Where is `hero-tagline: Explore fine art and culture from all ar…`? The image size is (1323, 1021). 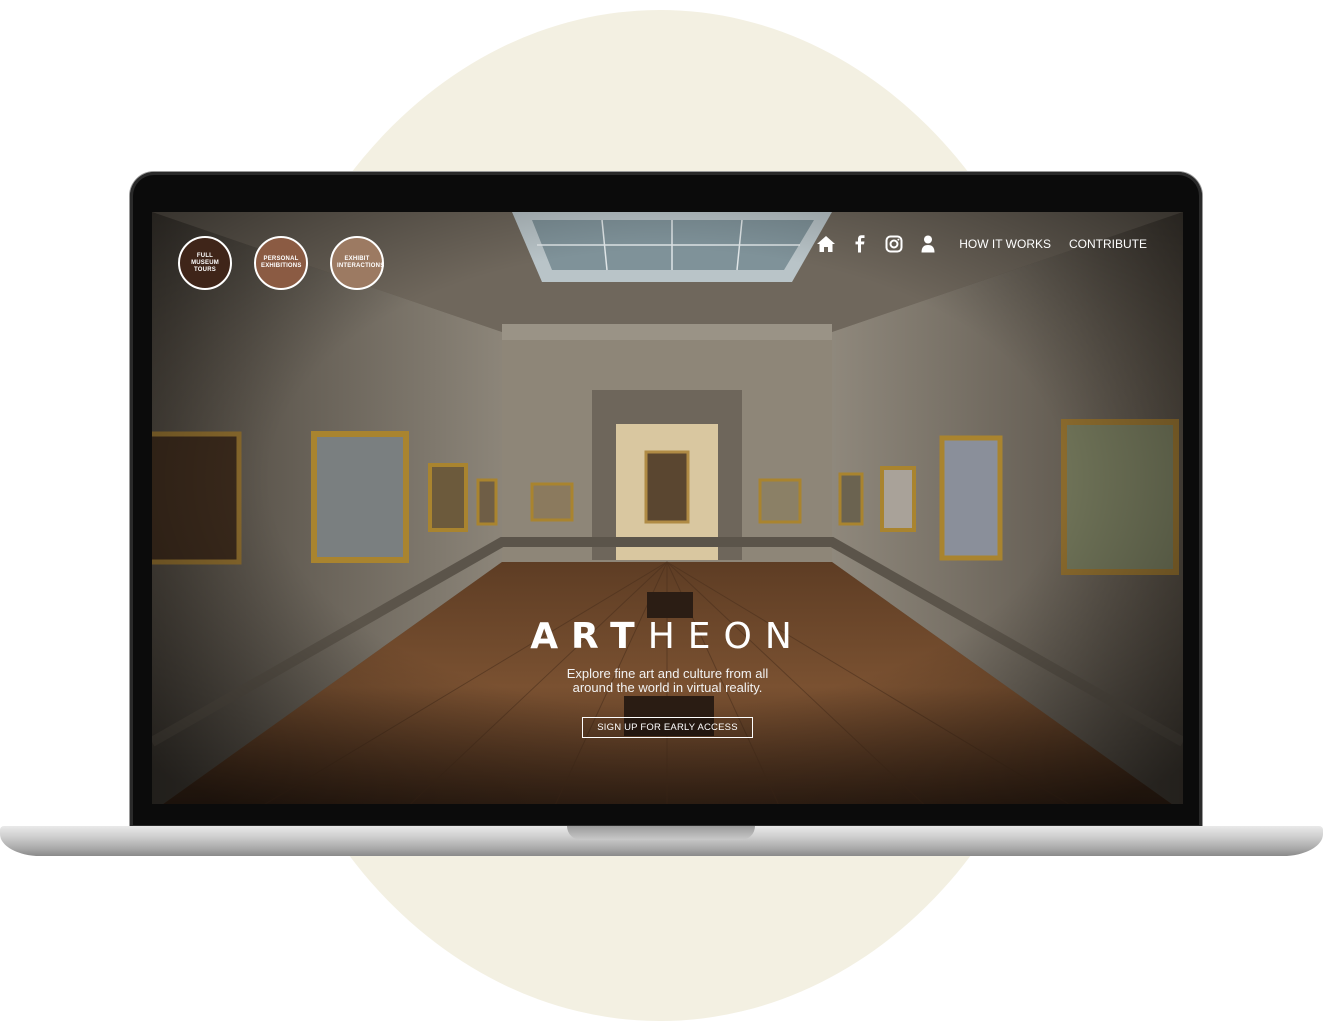
hero-tagline: Explore fine art and culture from all ar… is located at coordinates (667, 680).